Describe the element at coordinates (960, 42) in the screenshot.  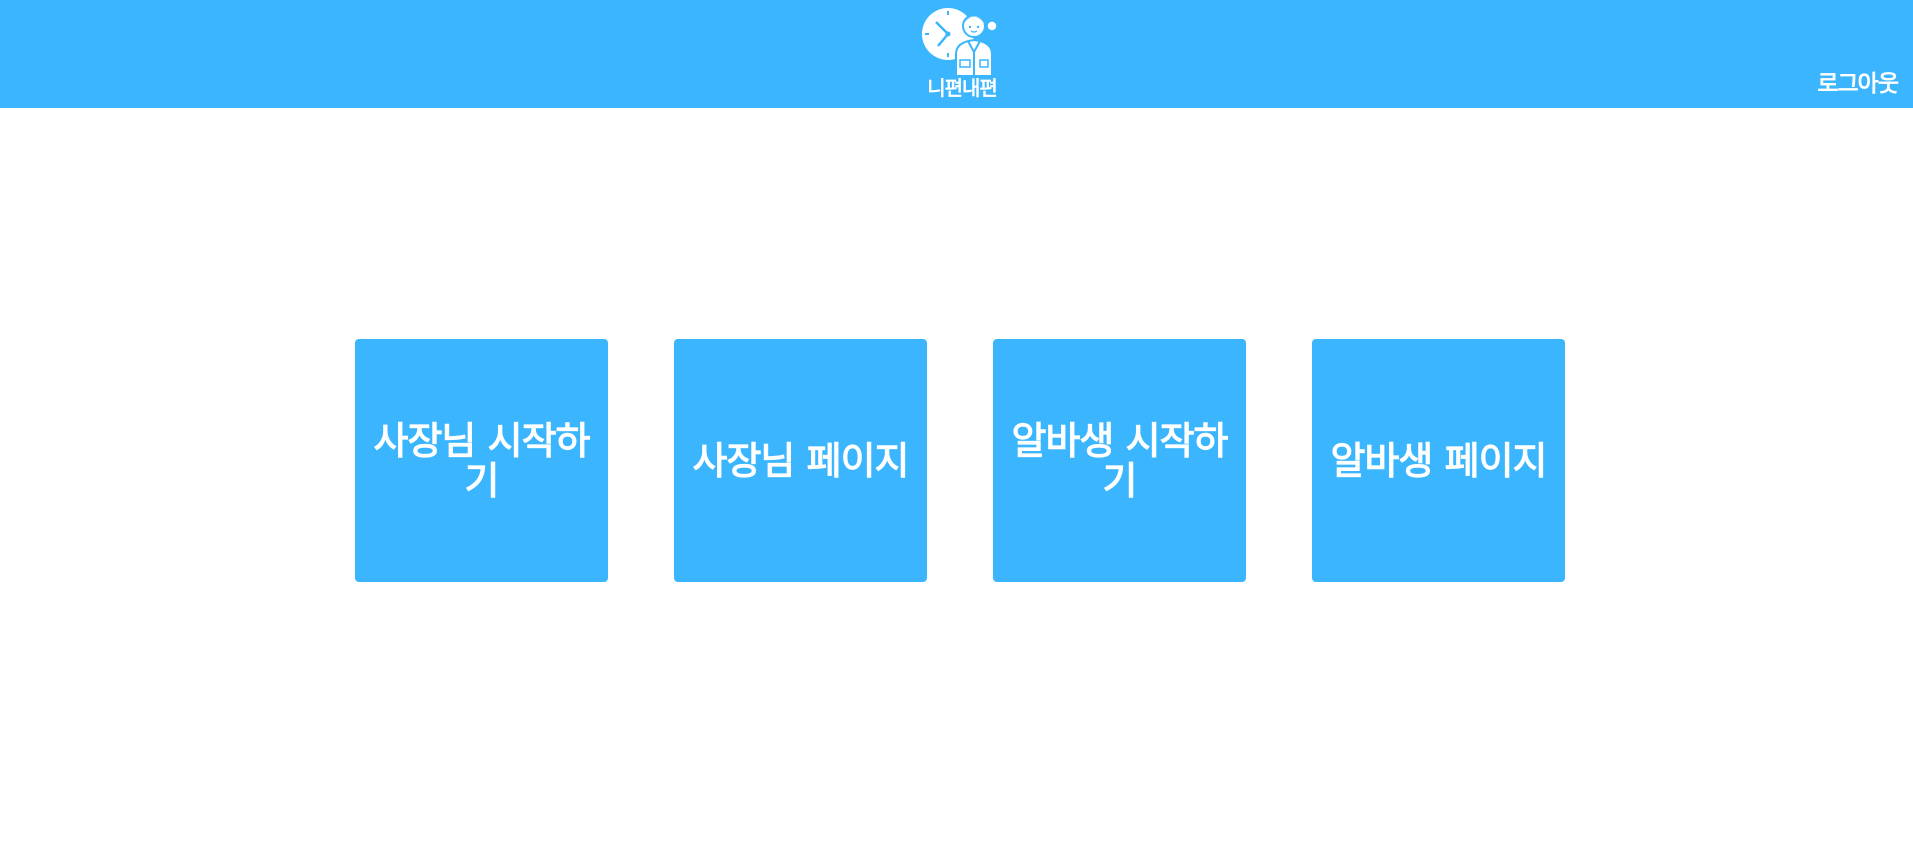
I see `clock-worker-logo-icon` at that location.